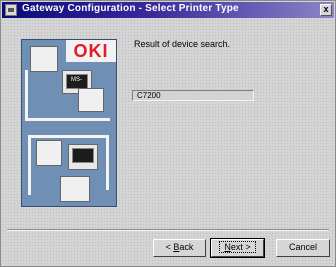 The image size is (336, 267). I want to click on oki-logo: OKI, so click(91, 51).